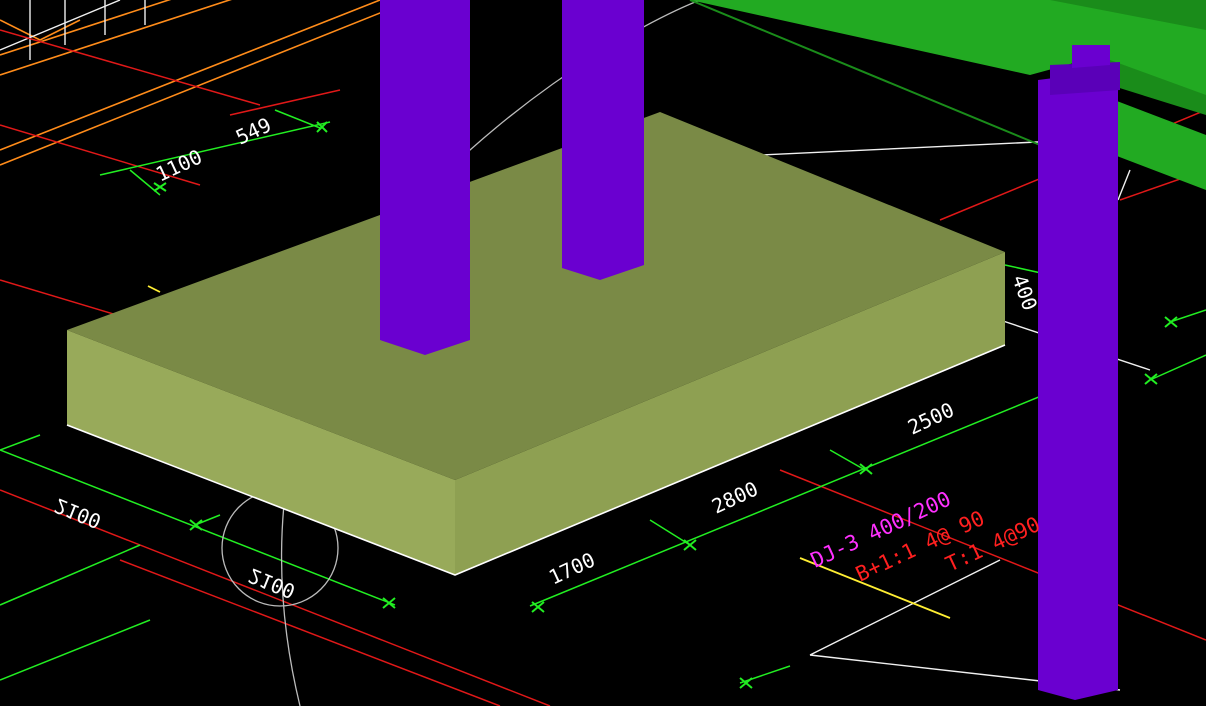 Image resolution: width=1206 pixels, height=706 pixels. What do you see at coordinates (603, 140) in the screenshot?
I see `column-middle` at bounding box center [603, 140].